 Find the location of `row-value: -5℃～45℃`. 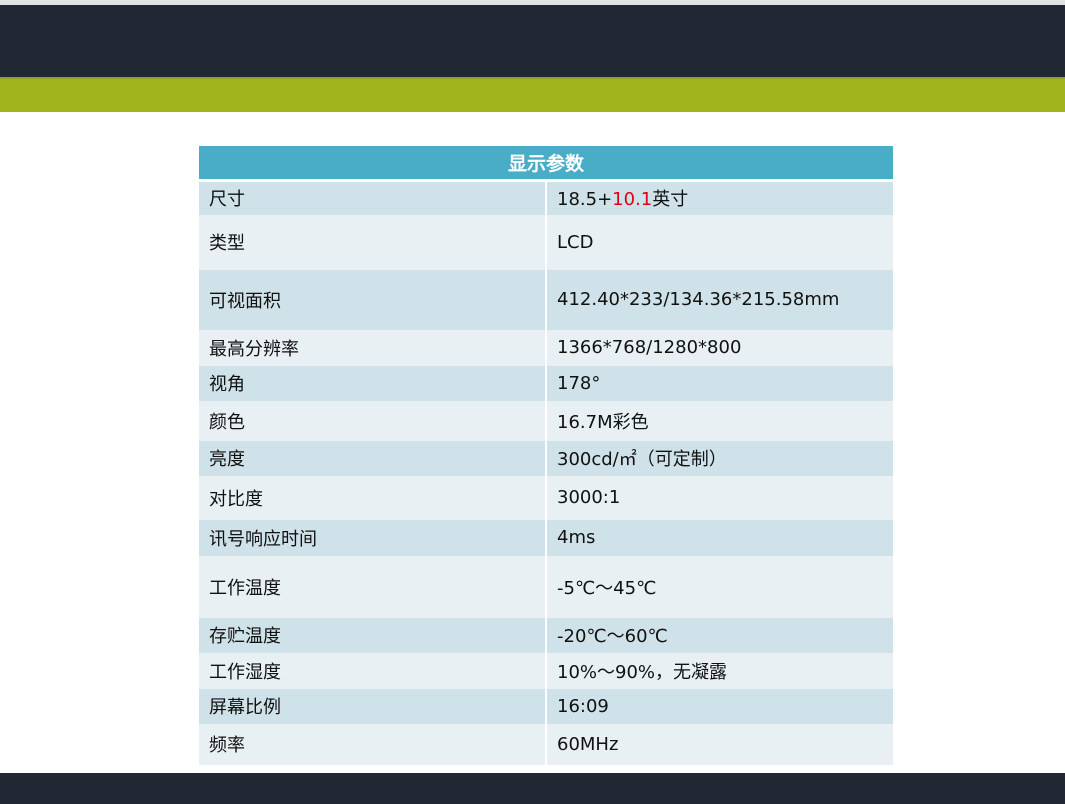

row-value: -5℃～45℃ is located at coordinates (719, 586).